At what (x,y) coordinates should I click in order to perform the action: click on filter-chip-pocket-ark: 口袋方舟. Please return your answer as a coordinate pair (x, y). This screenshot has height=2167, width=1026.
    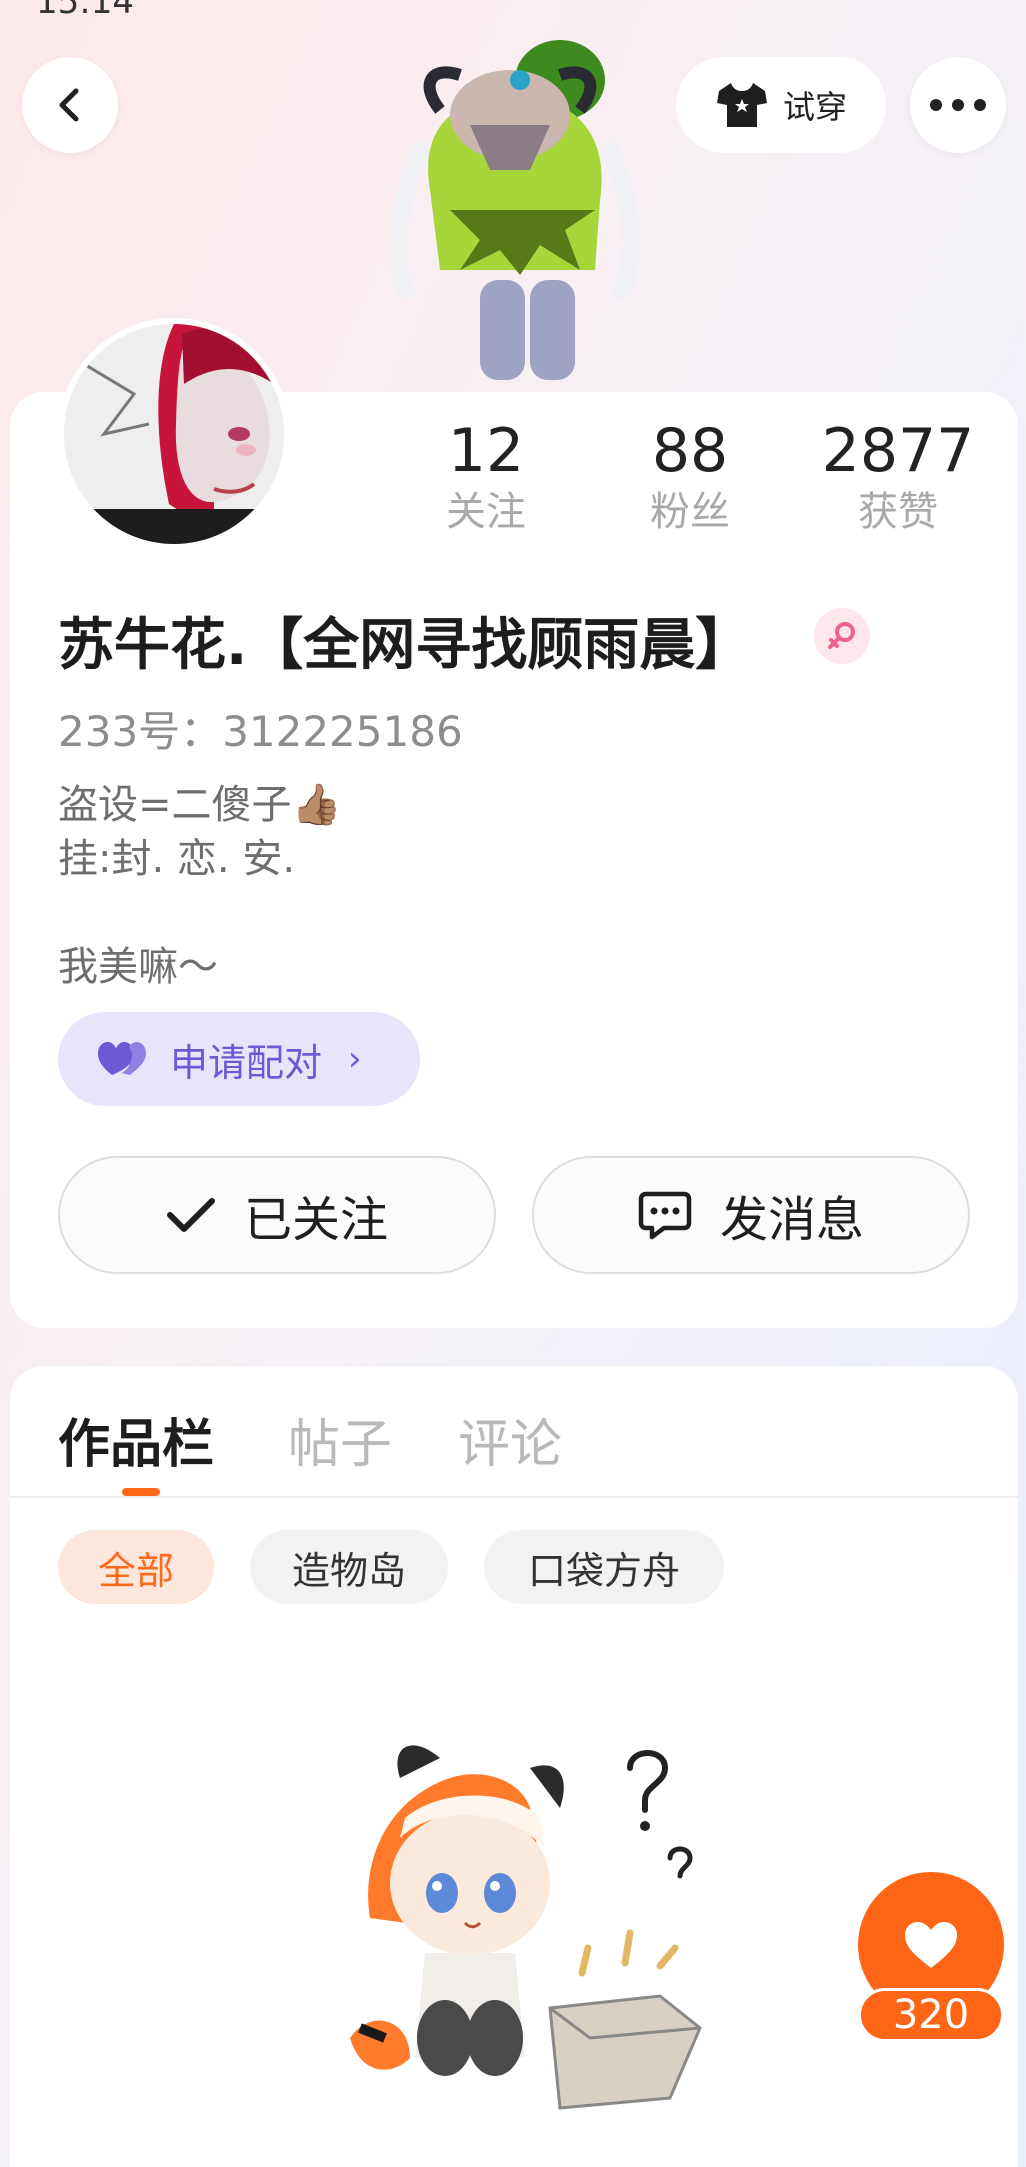
    Looking at the image, I should click on (604, 1567).